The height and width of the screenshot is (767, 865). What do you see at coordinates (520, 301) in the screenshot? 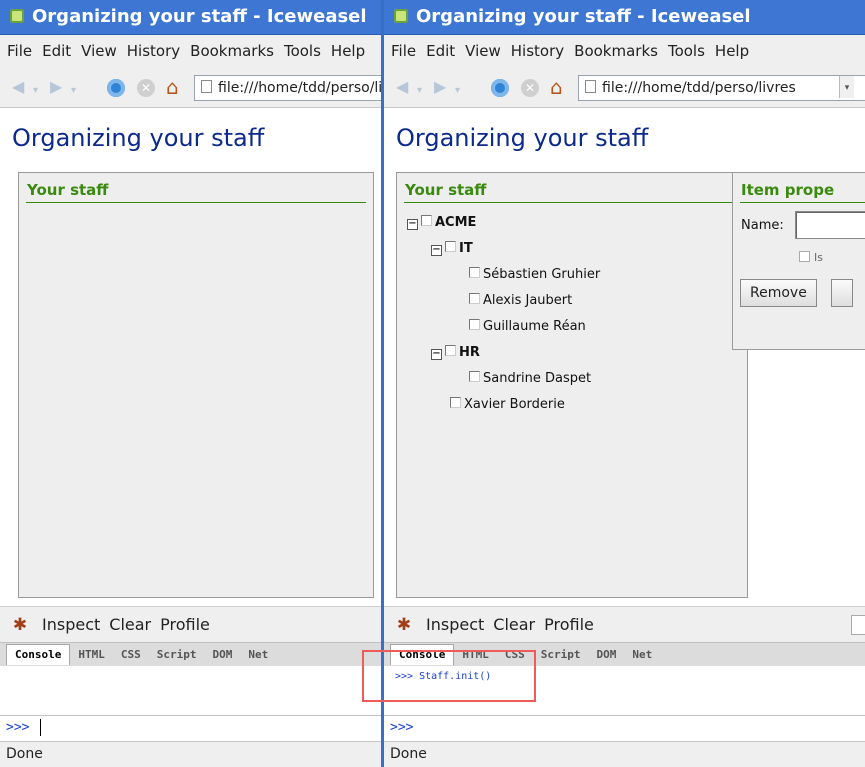
I see `tree-node-alexis-jaubert: Alexis Jaubert` at bounding box center [520, 301].